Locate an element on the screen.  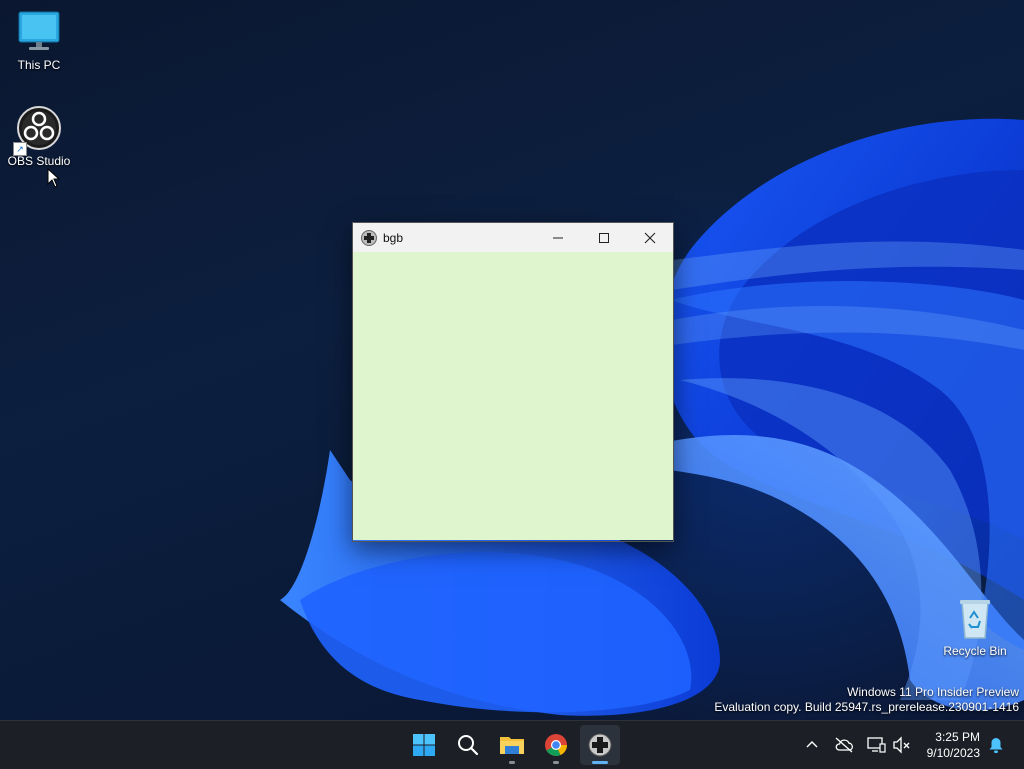
maximize-button is located at coordinates (604, 237).